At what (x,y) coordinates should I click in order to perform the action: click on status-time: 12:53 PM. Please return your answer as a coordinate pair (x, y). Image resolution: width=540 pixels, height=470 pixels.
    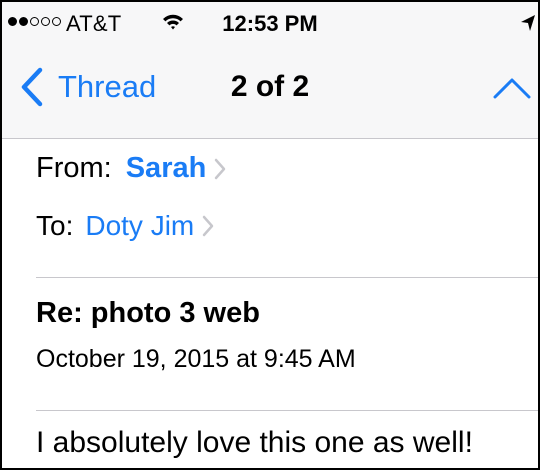
    Looking at the image, I should click on (270, 23).